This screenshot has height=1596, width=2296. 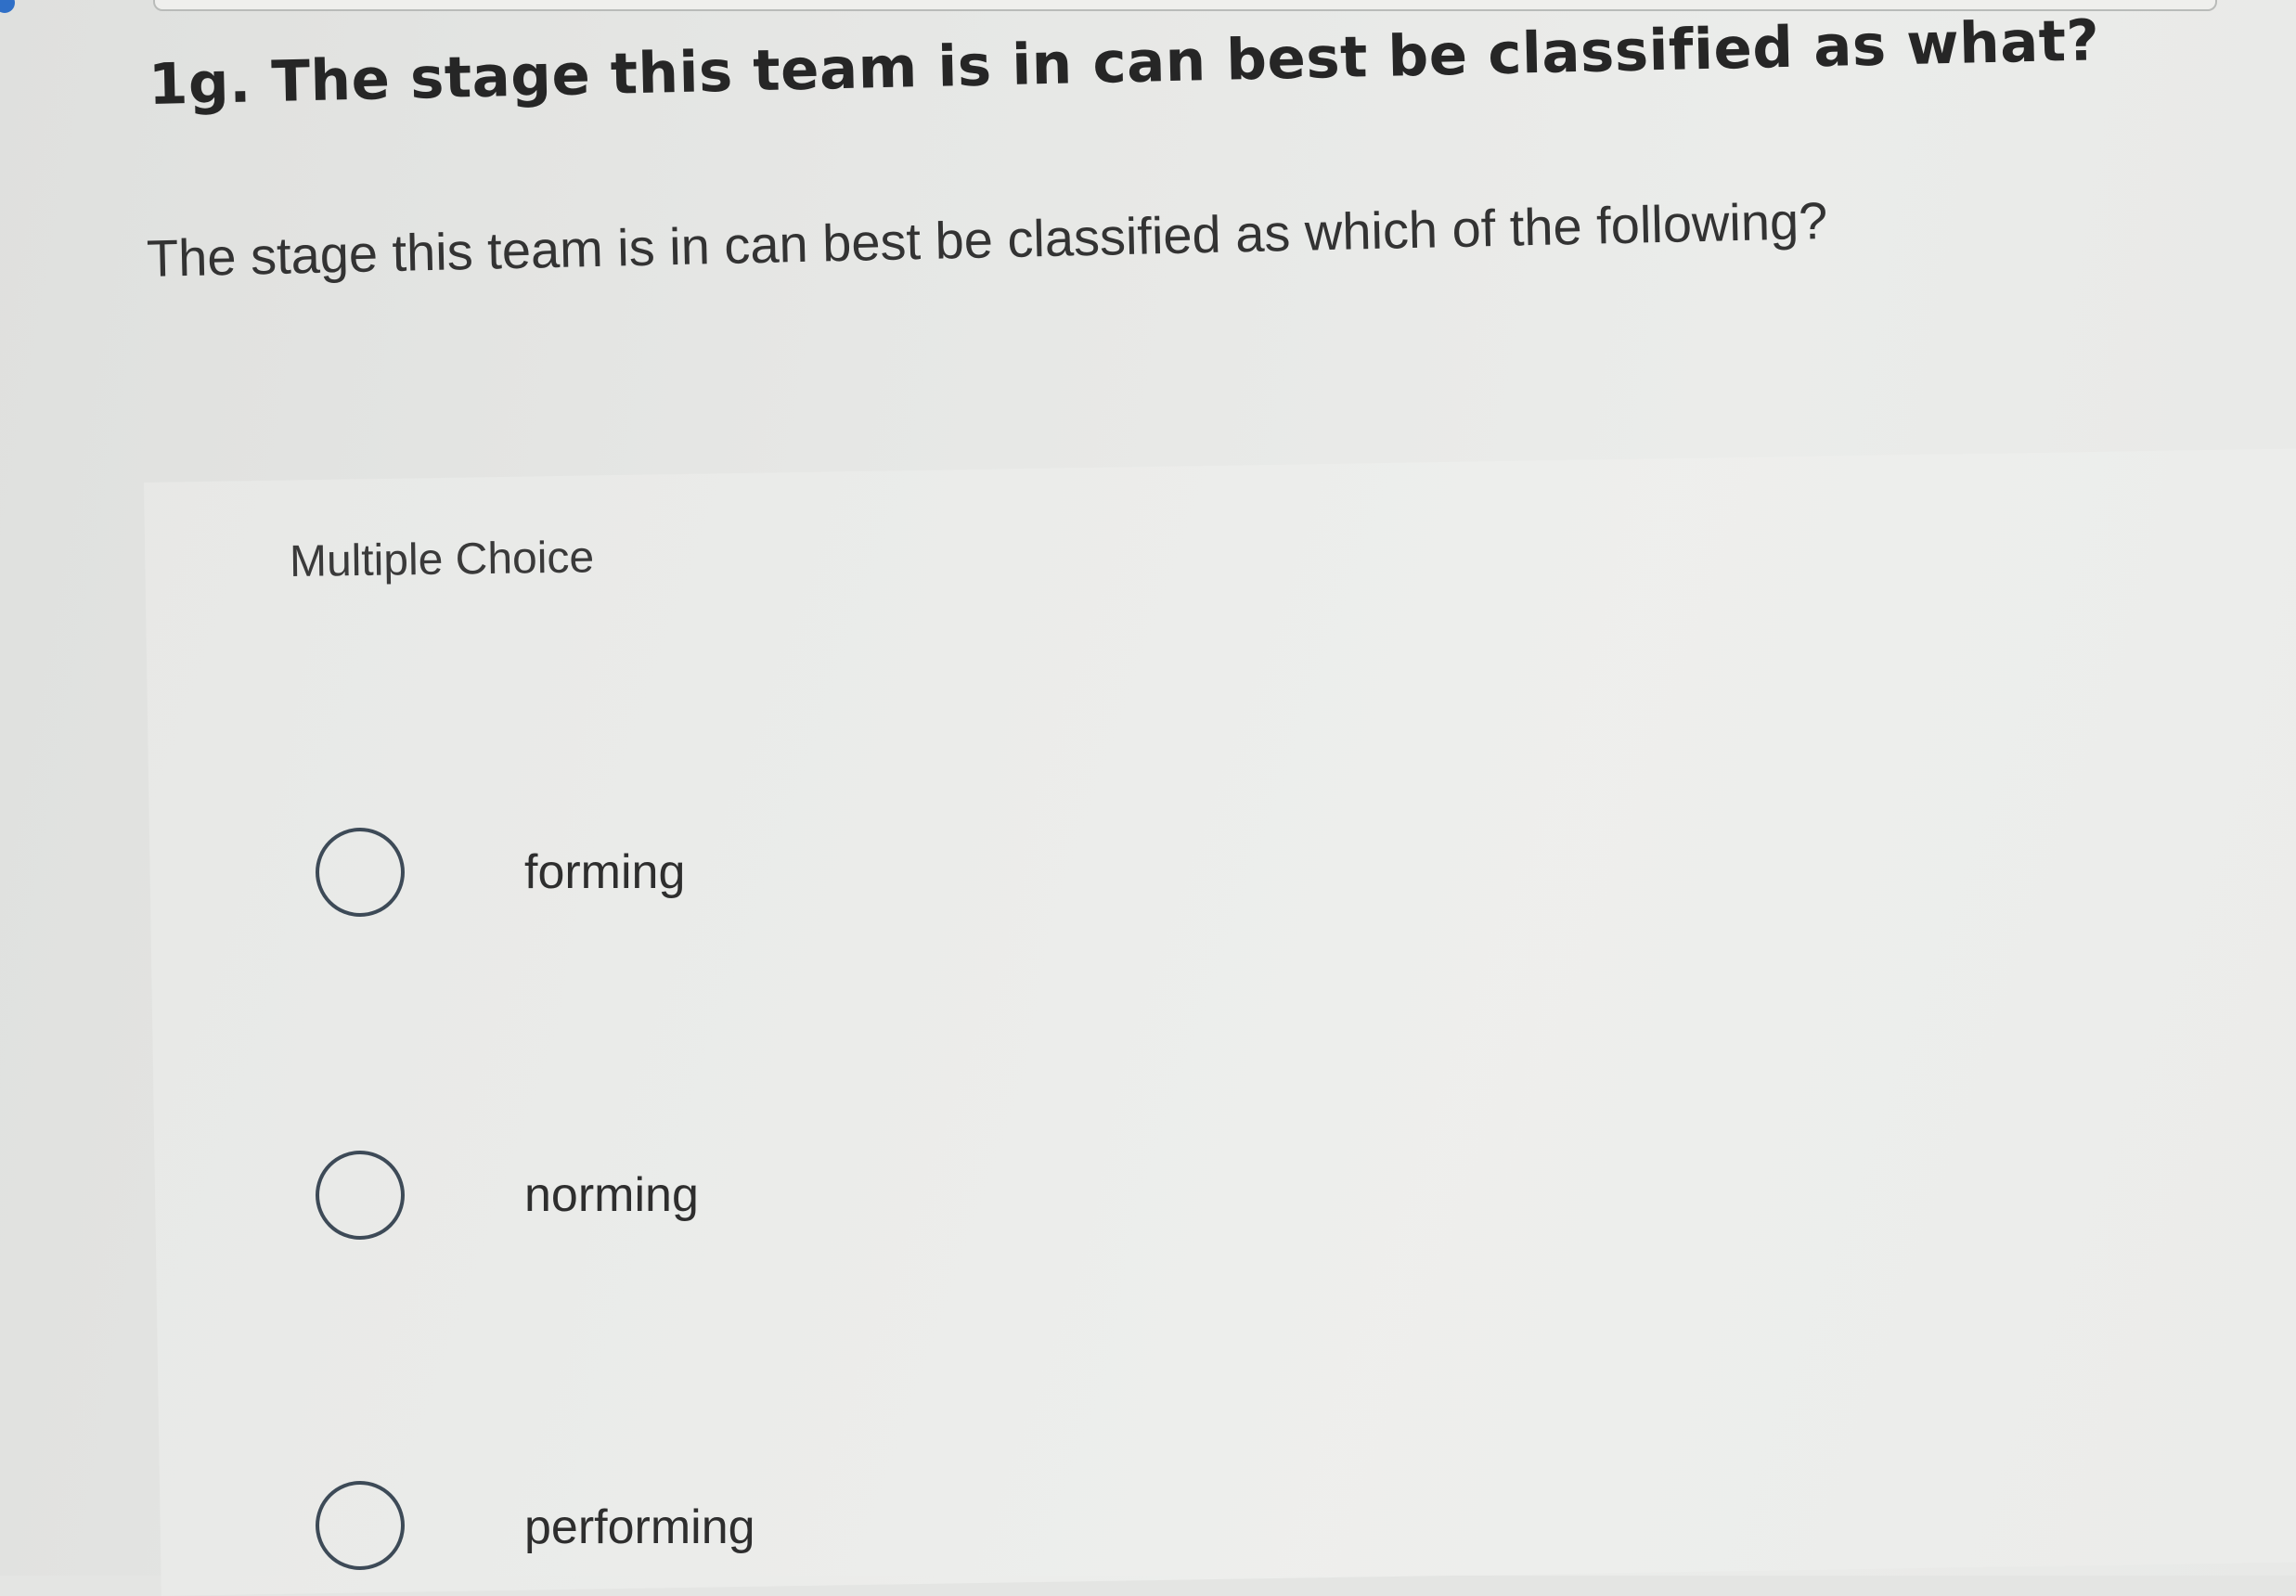 I want to click on option-norming: norming, so click(x=965, y=1202).